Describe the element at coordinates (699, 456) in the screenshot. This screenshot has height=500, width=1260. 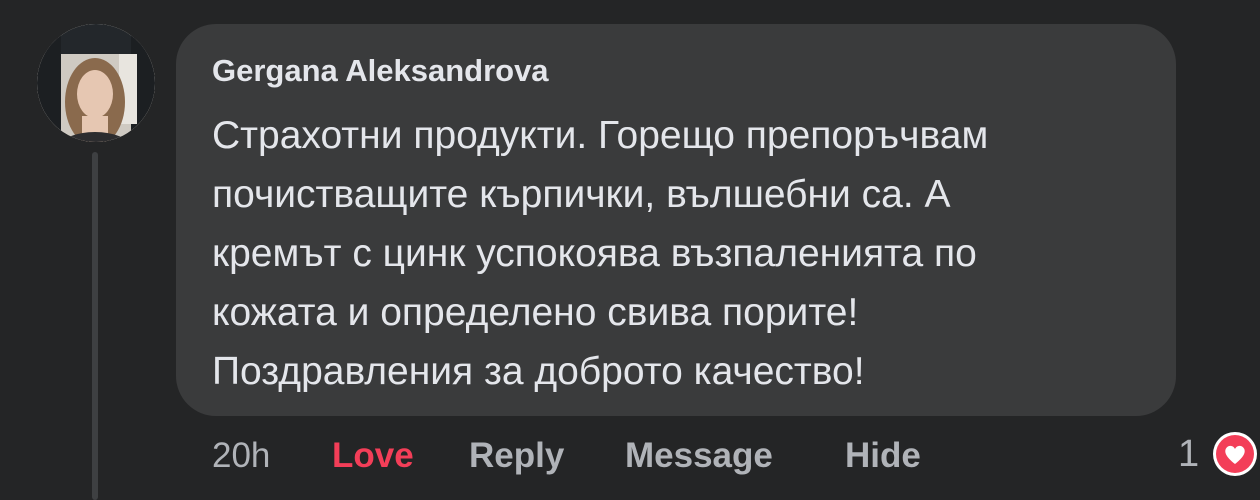
I see `message-button: Message` at that location.